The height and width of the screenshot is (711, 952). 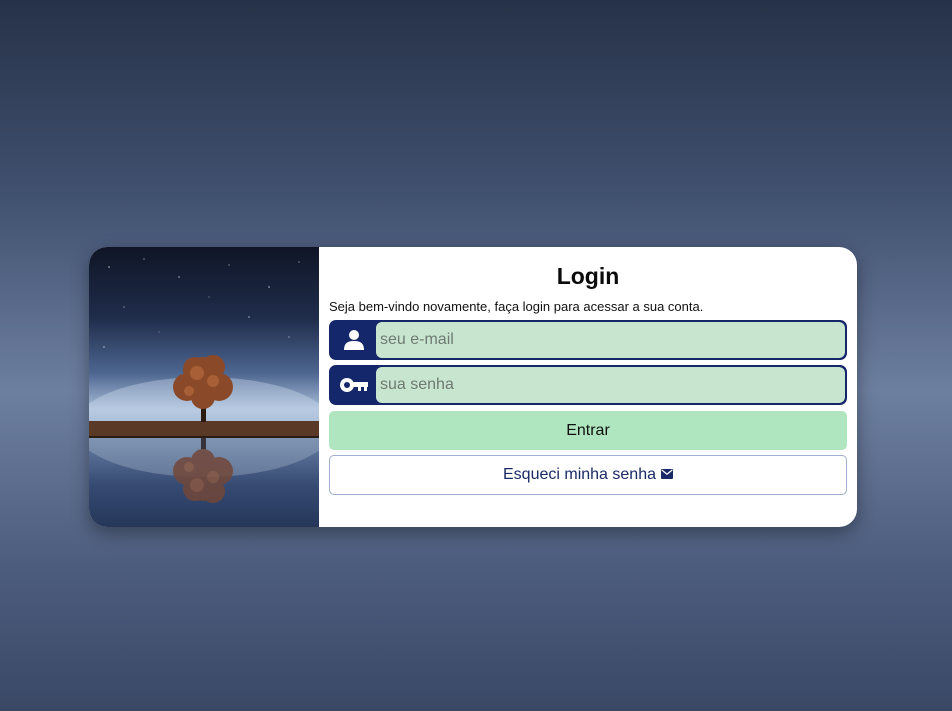 I want to click on user-icon, so click(x=353, y=340).